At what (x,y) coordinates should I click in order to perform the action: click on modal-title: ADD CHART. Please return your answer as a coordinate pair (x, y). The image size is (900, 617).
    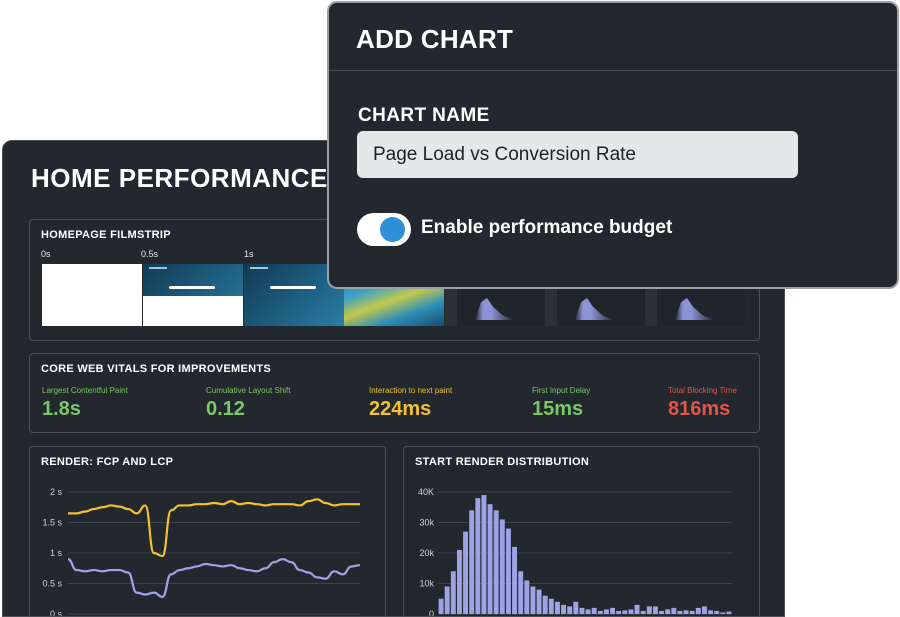
    Looking at the image, I should click on (435, 39).